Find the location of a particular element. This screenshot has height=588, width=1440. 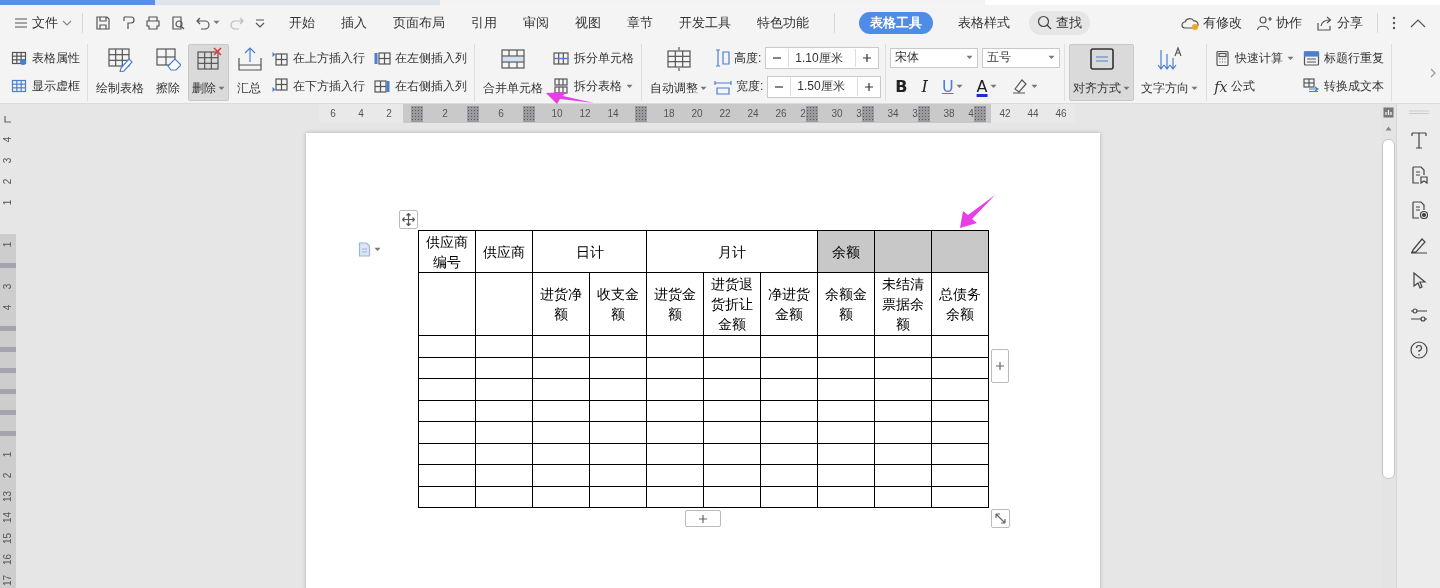

ribbon-button: 文字方向 is located at coordinates (1170, 72).